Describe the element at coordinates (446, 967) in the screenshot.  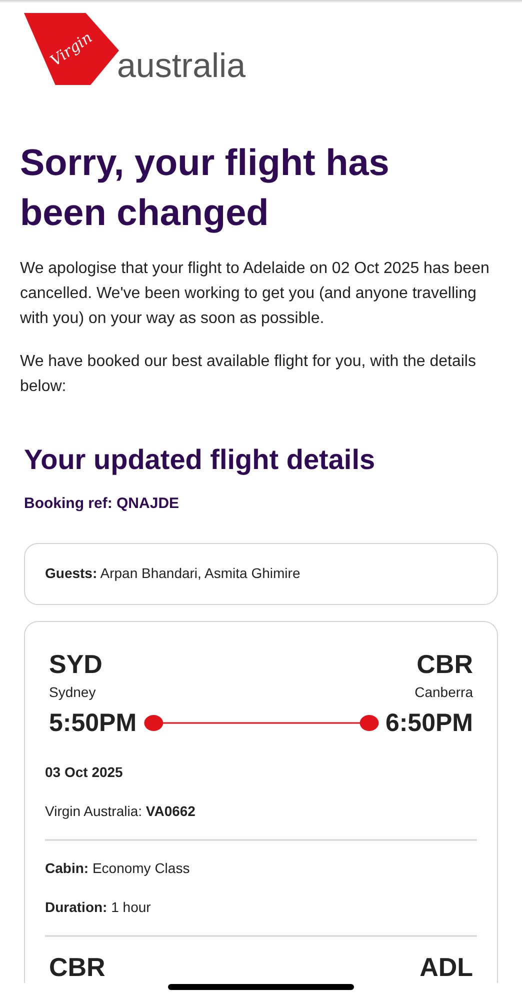
I see `destination-code: ADL` at that location.